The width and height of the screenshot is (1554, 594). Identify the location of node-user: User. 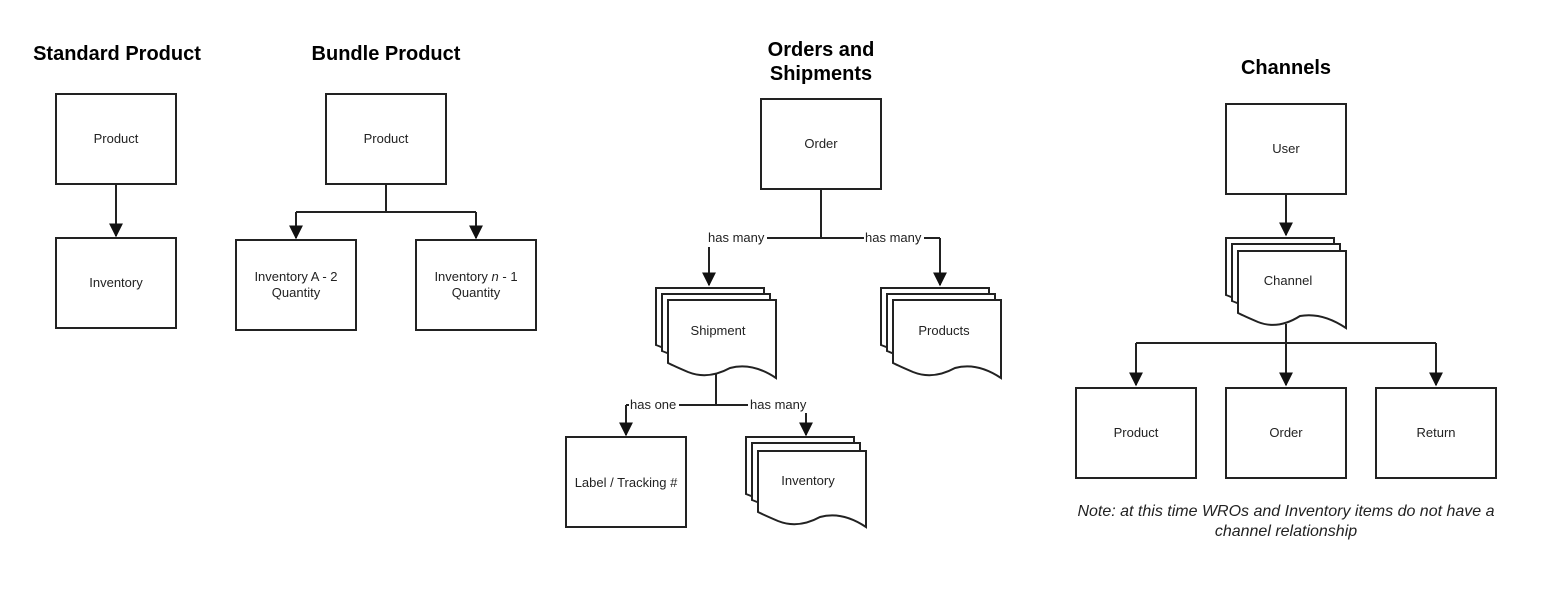
(1286, 149).